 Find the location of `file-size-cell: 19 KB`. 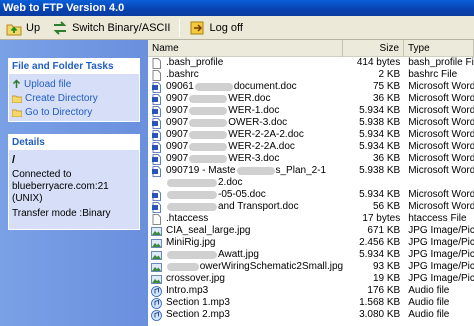

file-size-cell: 19 KB is located at coordinates (386, 278).